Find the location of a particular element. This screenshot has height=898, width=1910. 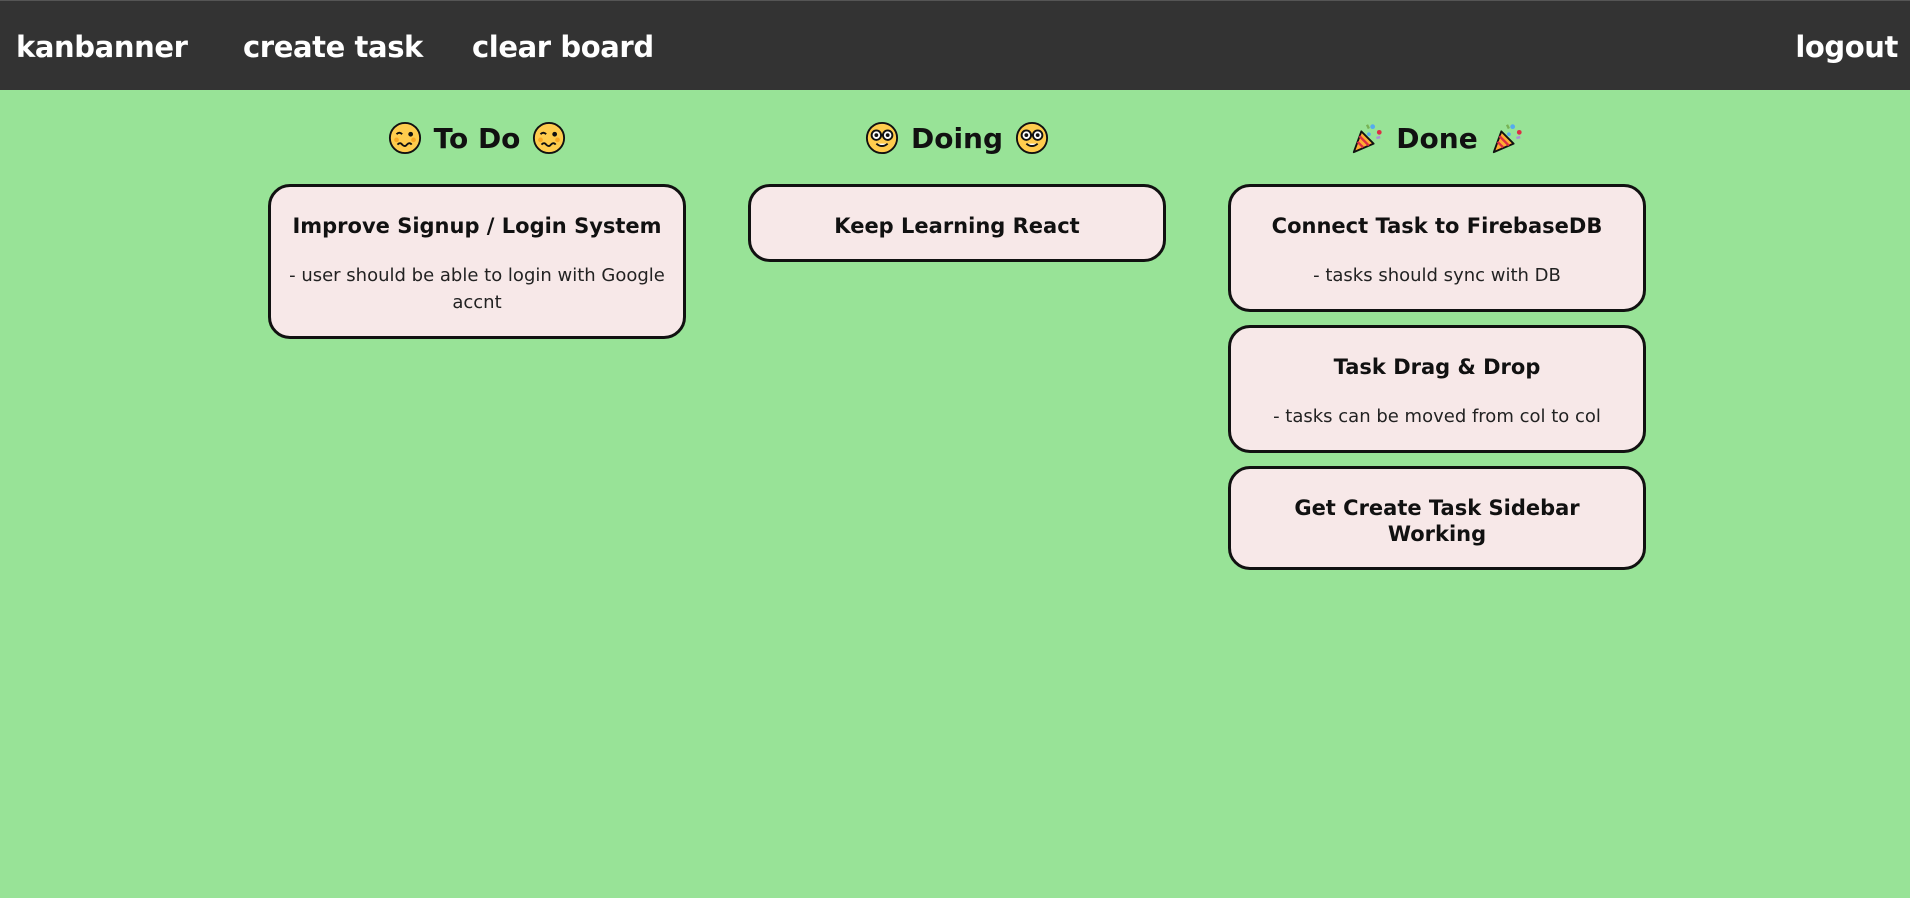

column-header: Done is located at coordinates (1437, 137).